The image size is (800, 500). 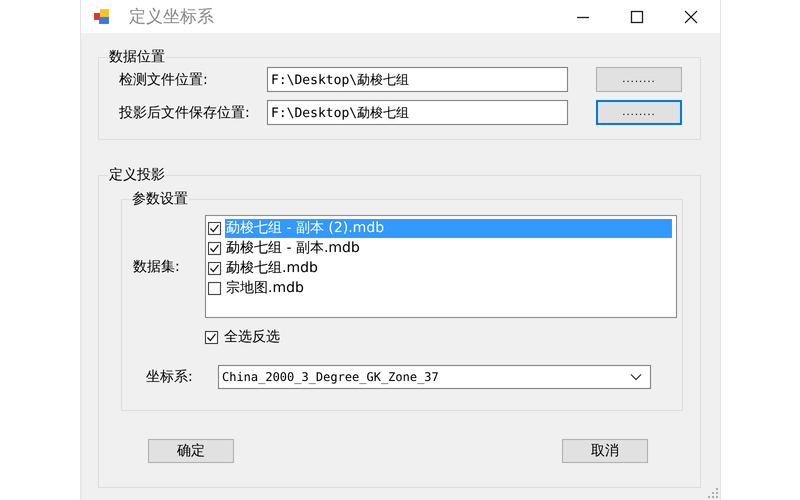 I want to click on group-title: 数据位置, so click(x=137, y=57).